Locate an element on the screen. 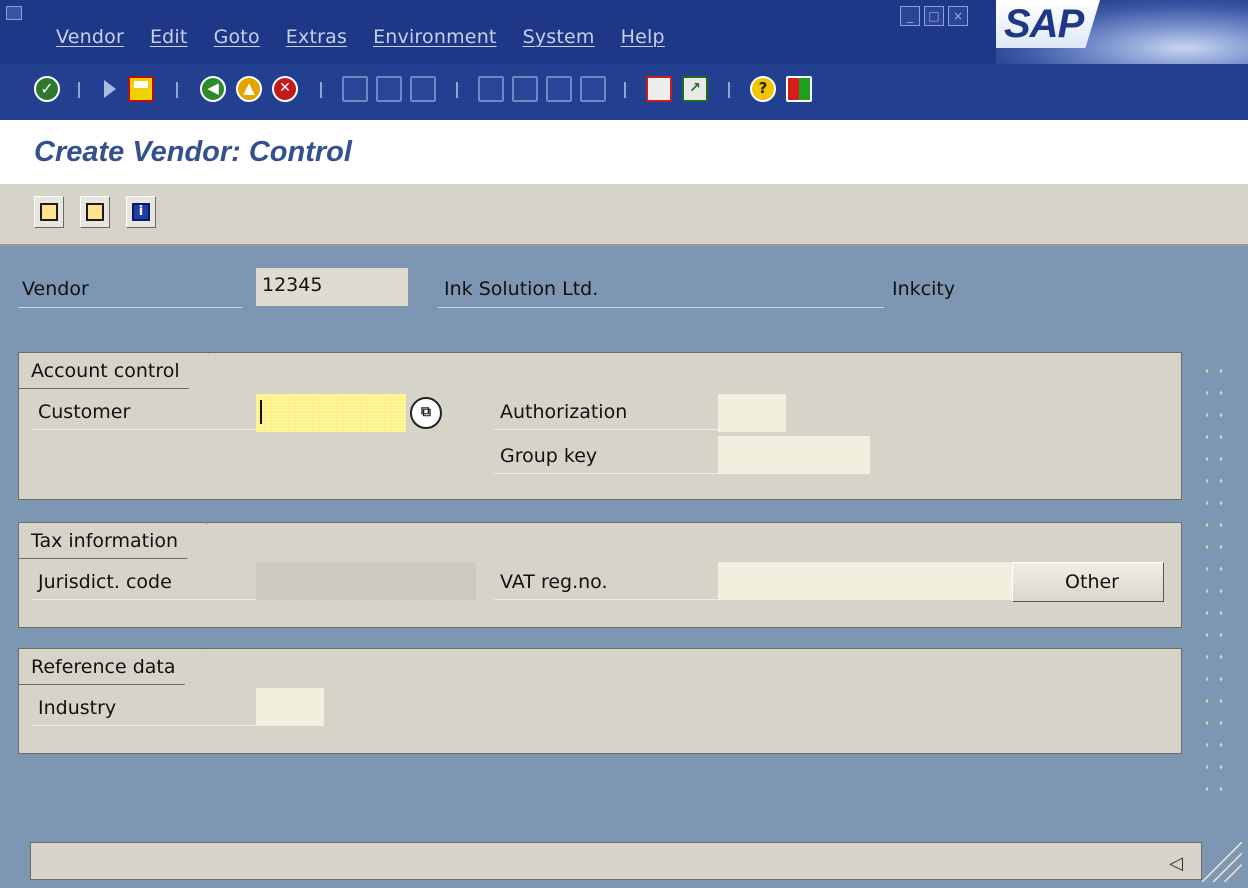 The width and height of the screenshot is (1248, 888). menu-environment: Environment is located at coordinates (435, 37).